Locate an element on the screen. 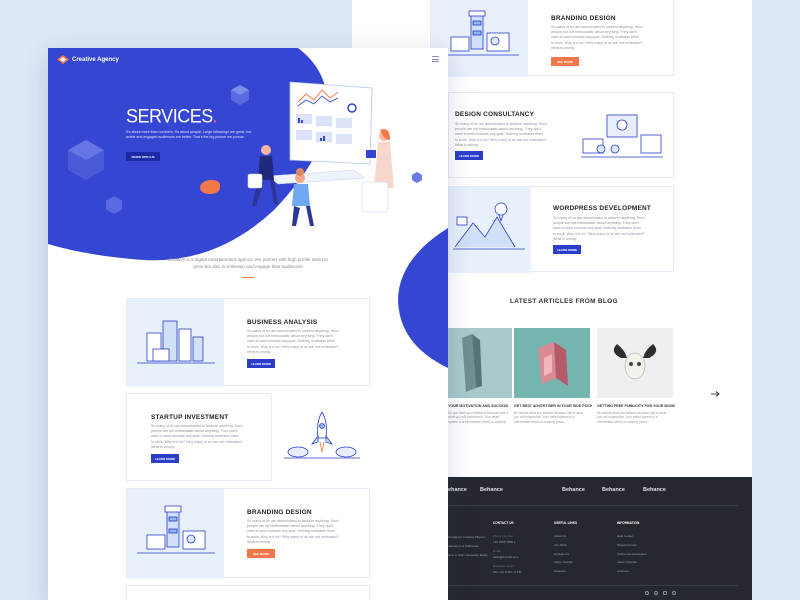 This screenshot has height=600, width=800. arrow-right-icon is located at coordinates (715, 391).